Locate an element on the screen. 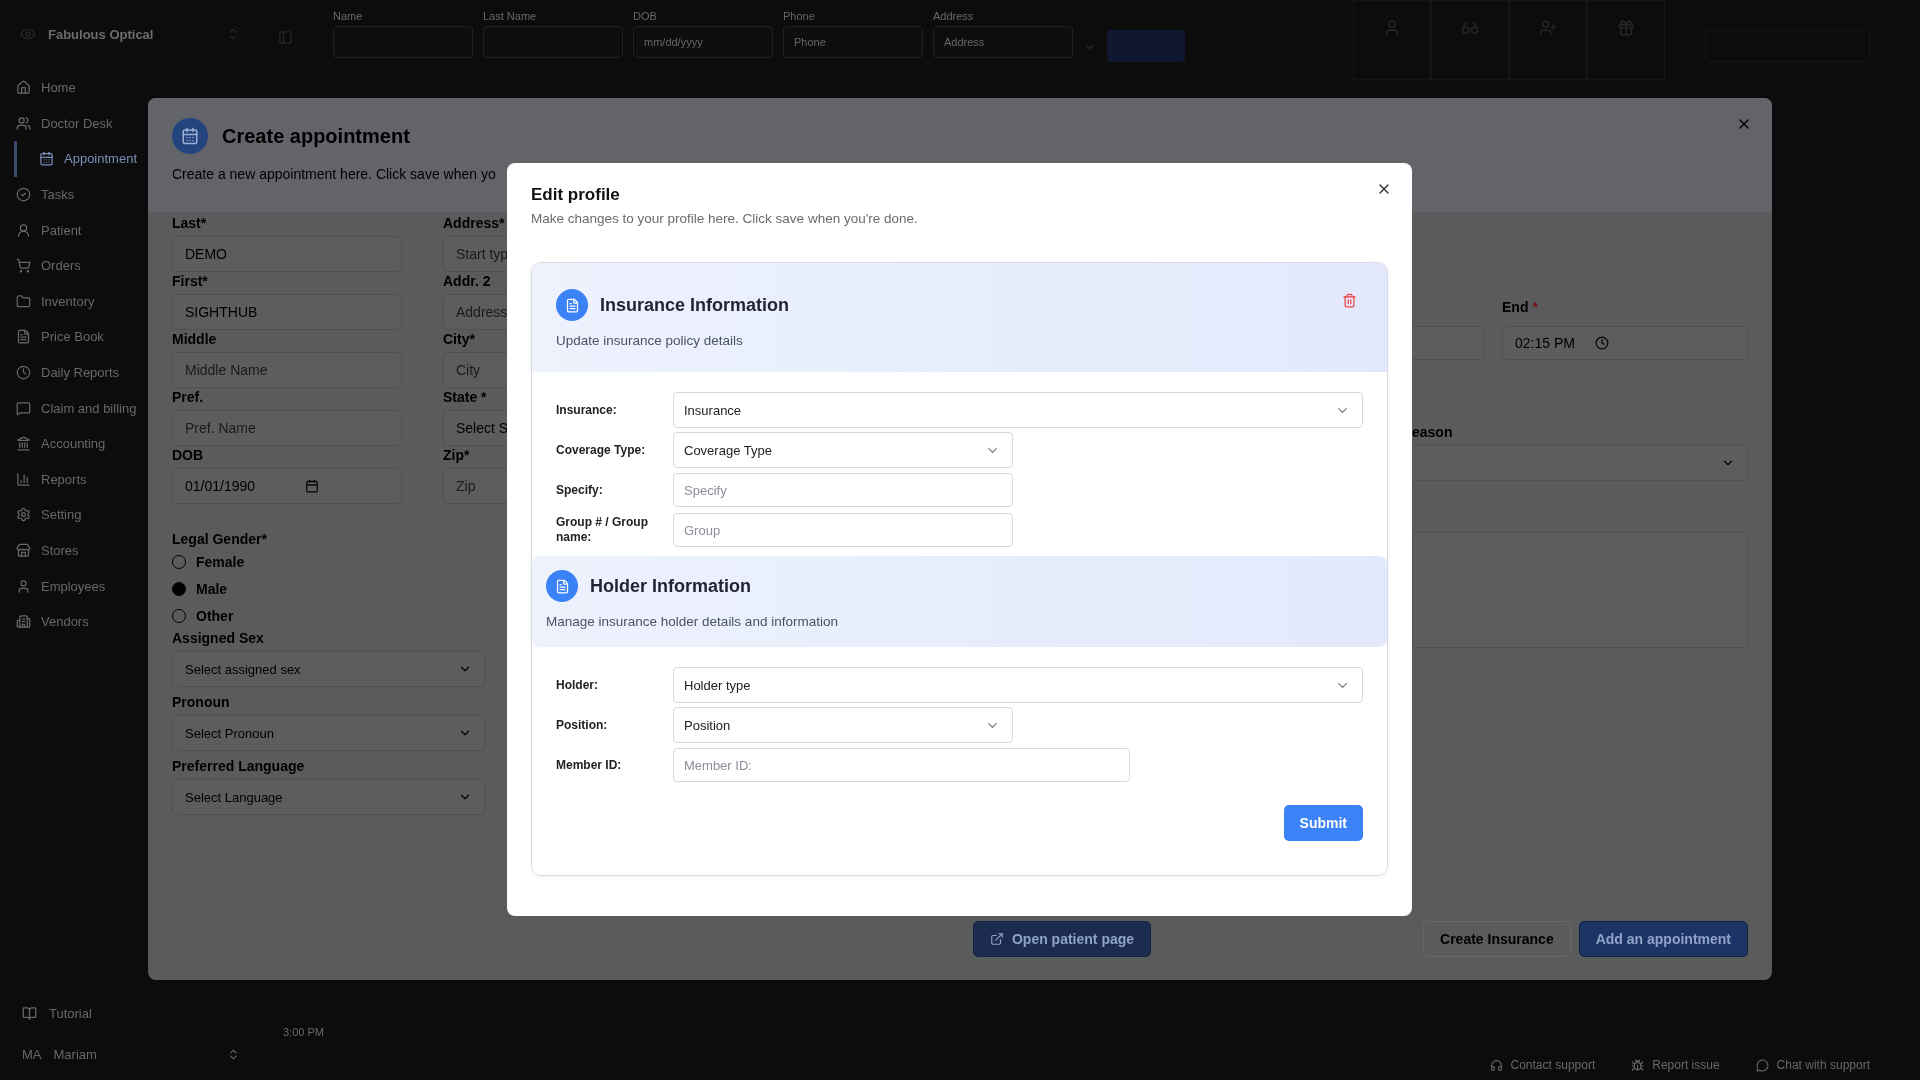 This screenshot has width=1920, height=1080. field-label: Position: is located at coordinates (582, 725).